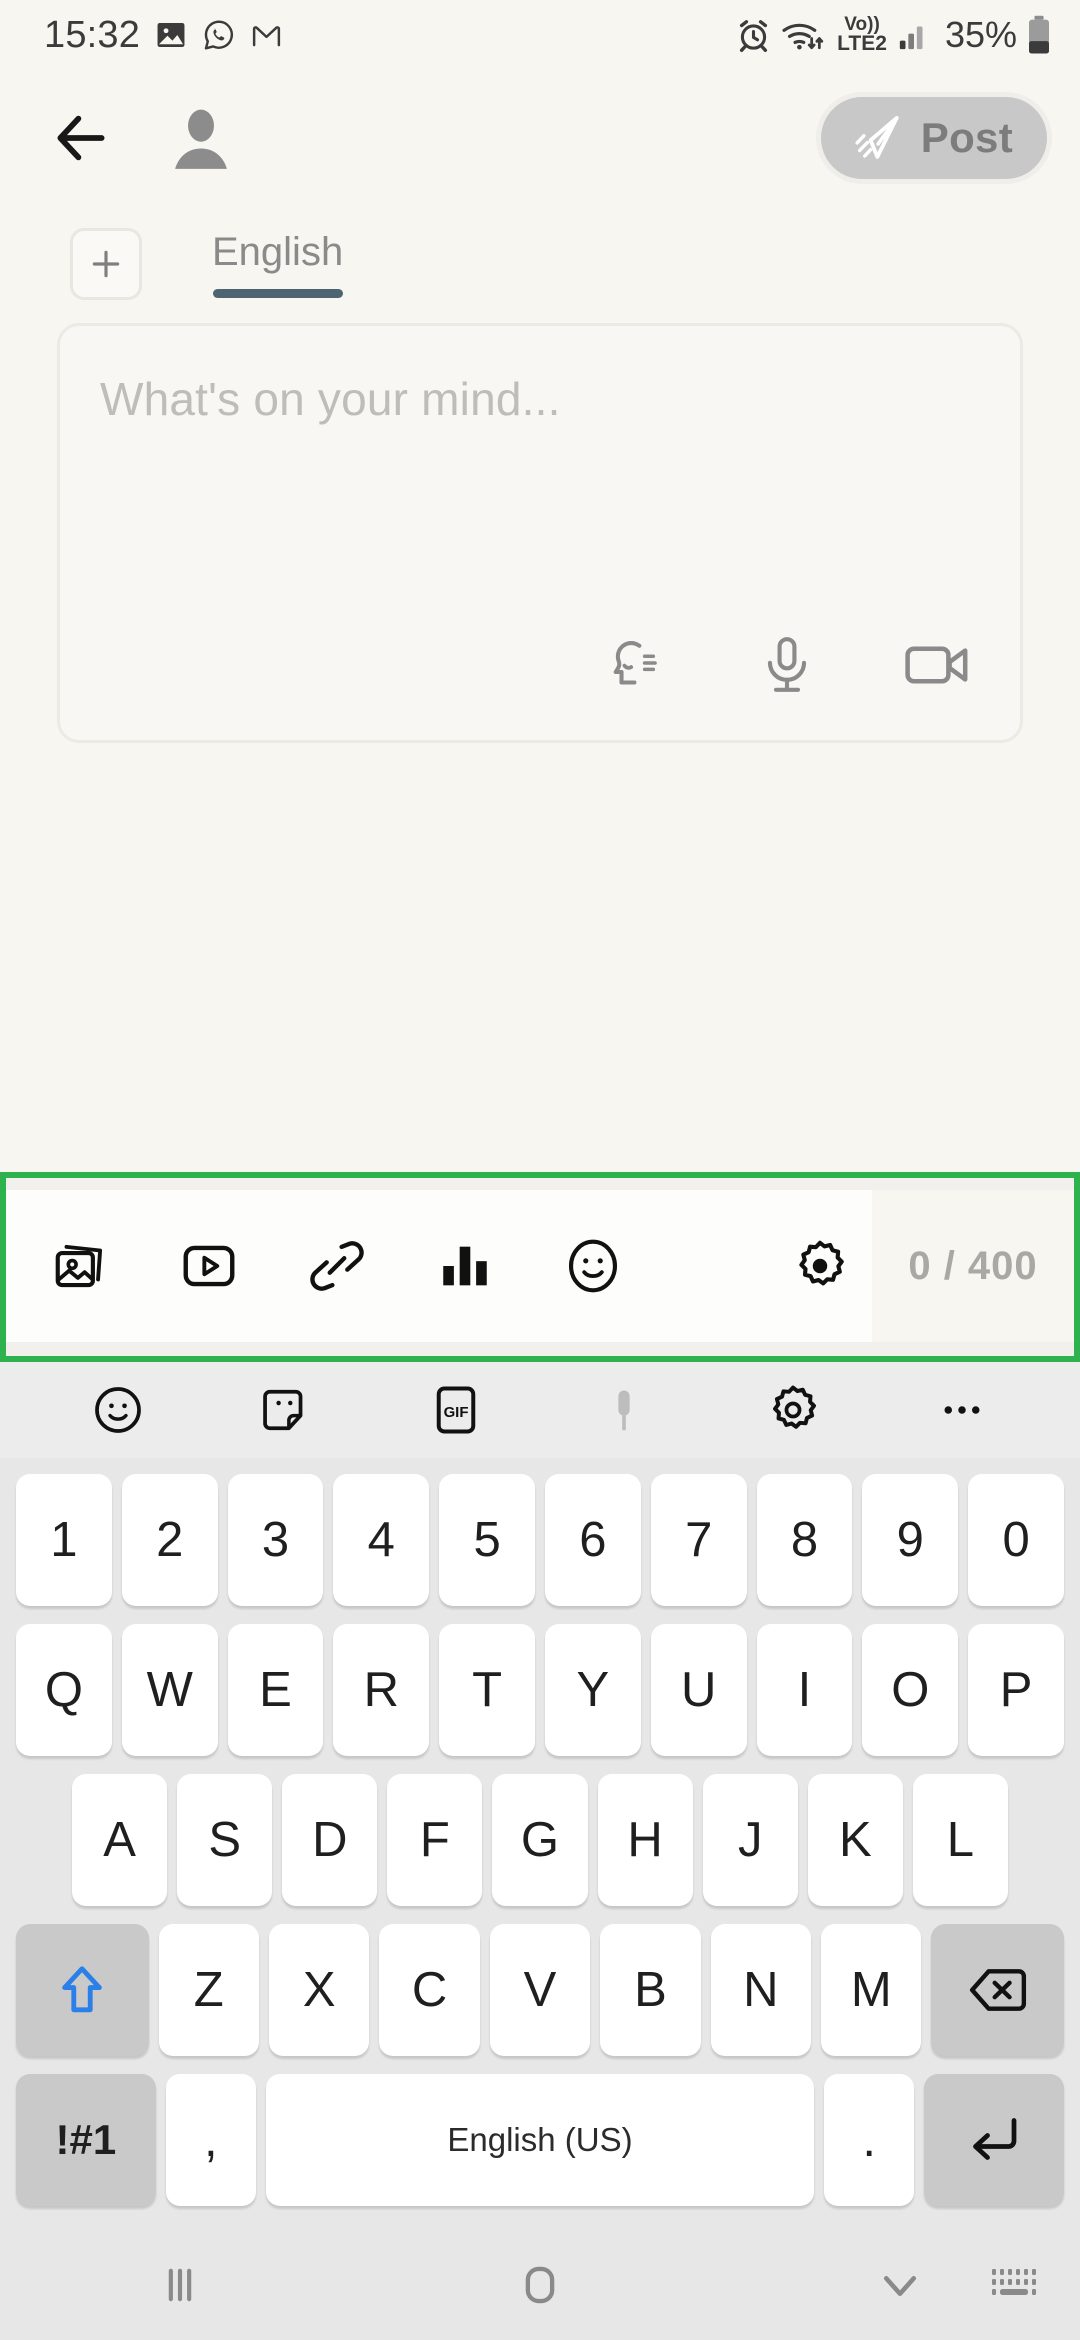 The width and height of the screenshot is (1080, 2340). Describe the element at coordinates (266, 35) in the screenshot. I see `gmail-icon` at that location.